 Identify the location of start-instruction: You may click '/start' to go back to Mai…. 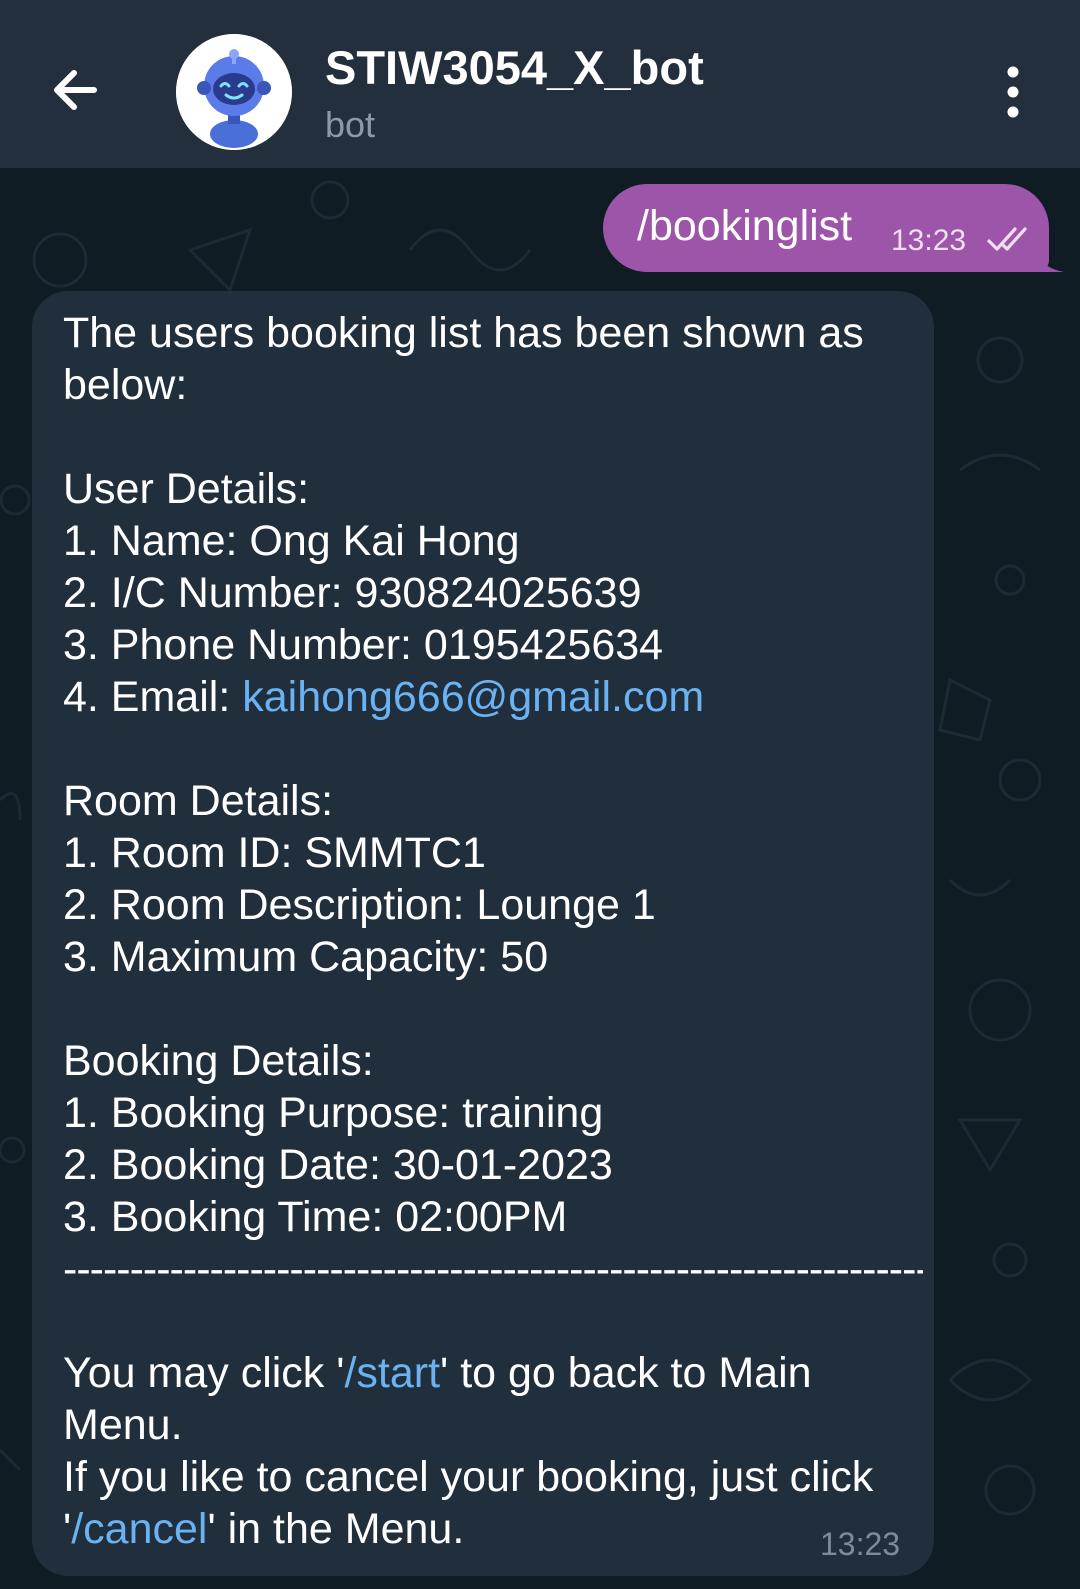
(493, 1399).